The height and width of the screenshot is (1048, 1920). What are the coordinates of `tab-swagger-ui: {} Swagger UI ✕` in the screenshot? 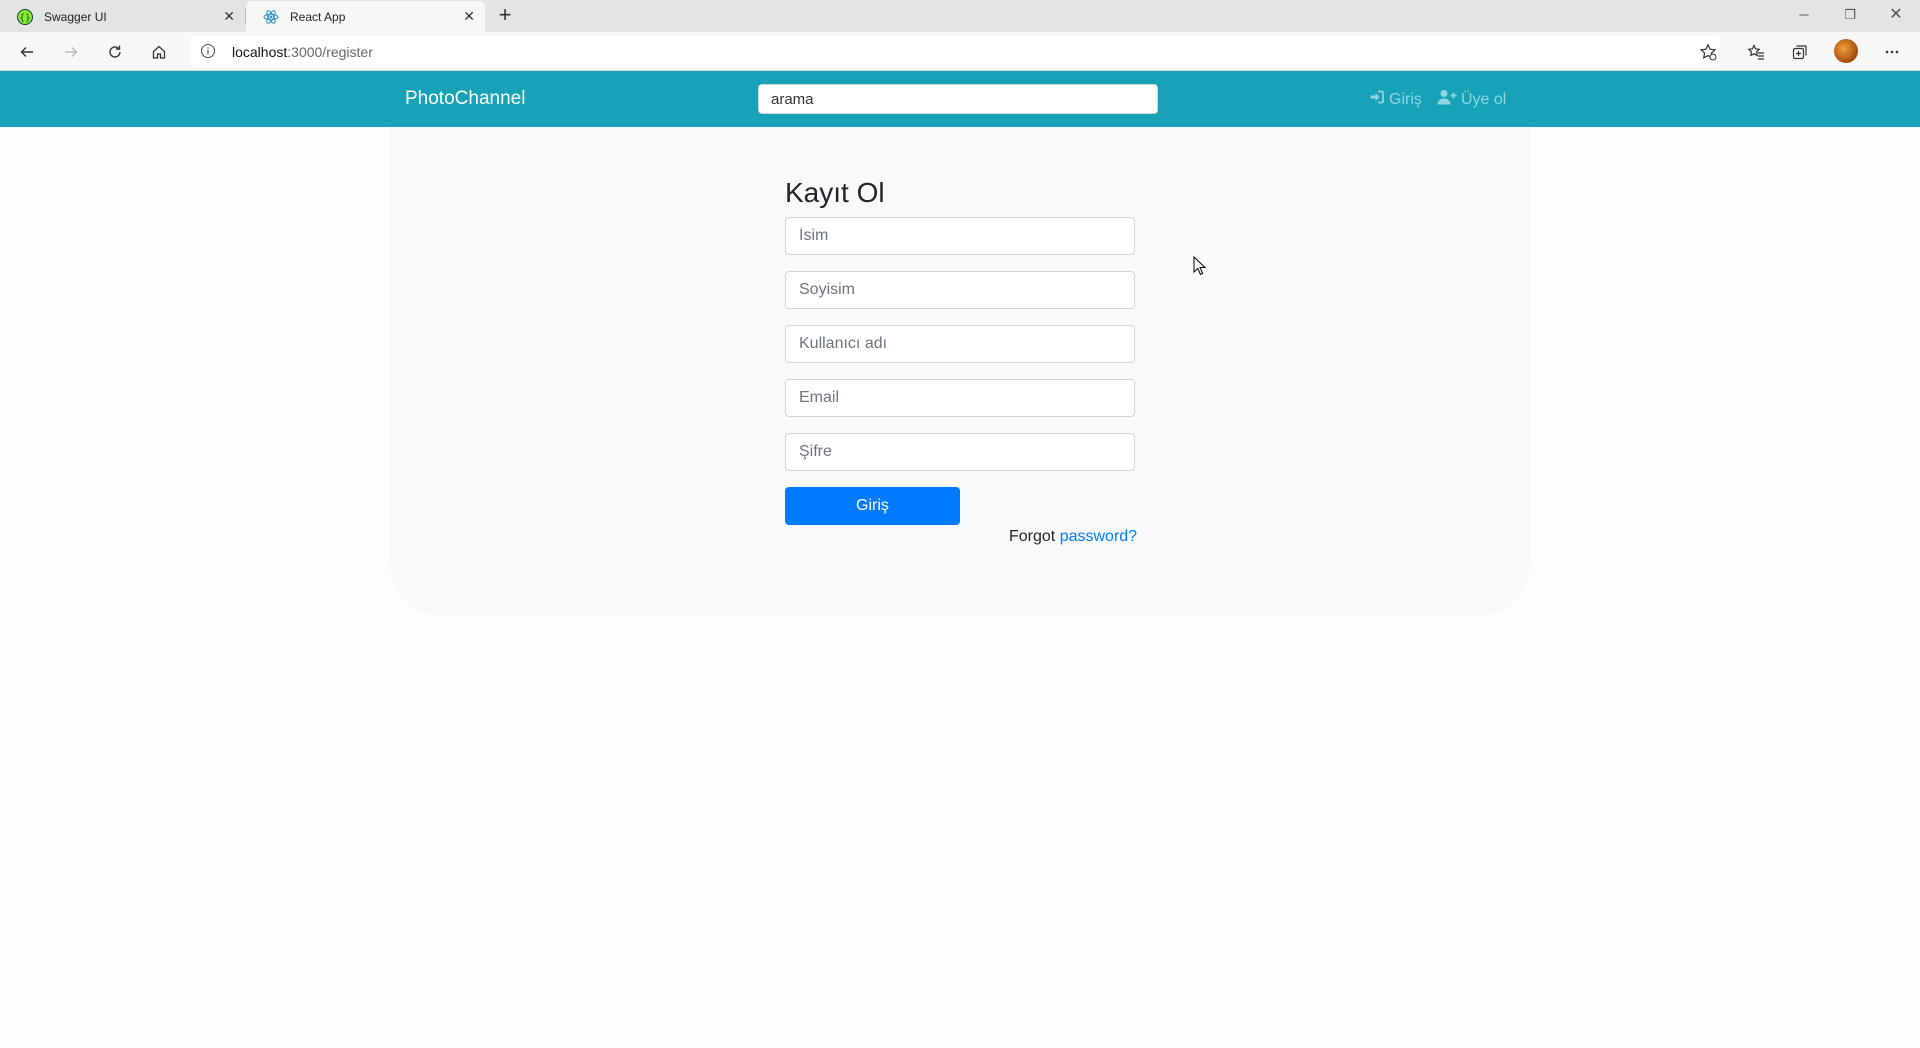 It's located at (122, 16).